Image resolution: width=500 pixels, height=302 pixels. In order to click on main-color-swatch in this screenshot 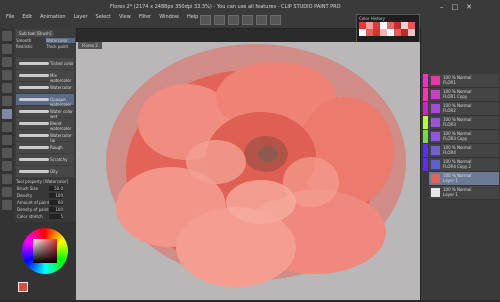, I will do `click(23, 287)`.